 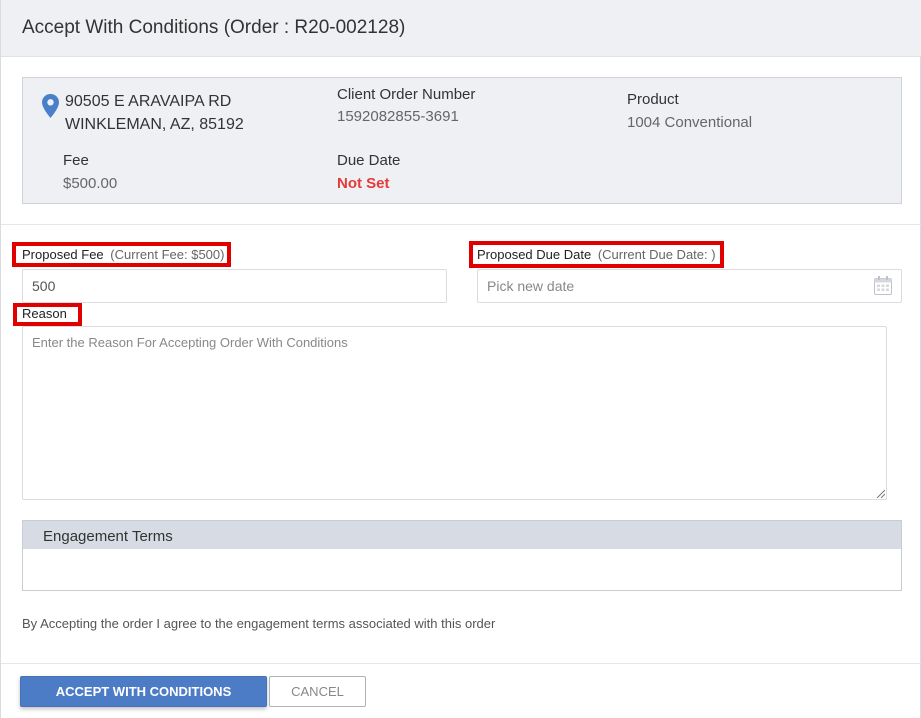 I want to click on proposed-due-date-label: Proposed Due Date (Current Due Date: ), so click(x=596, y=254).